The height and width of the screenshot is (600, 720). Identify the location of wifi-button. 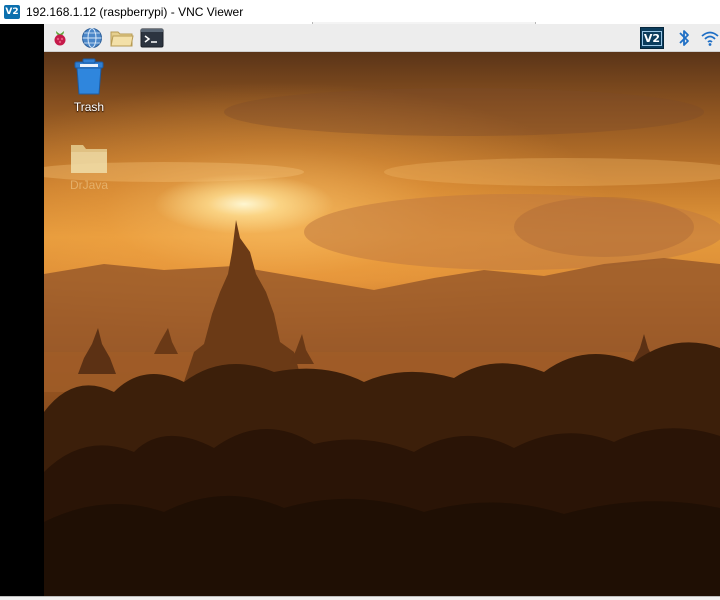
(710, 38).